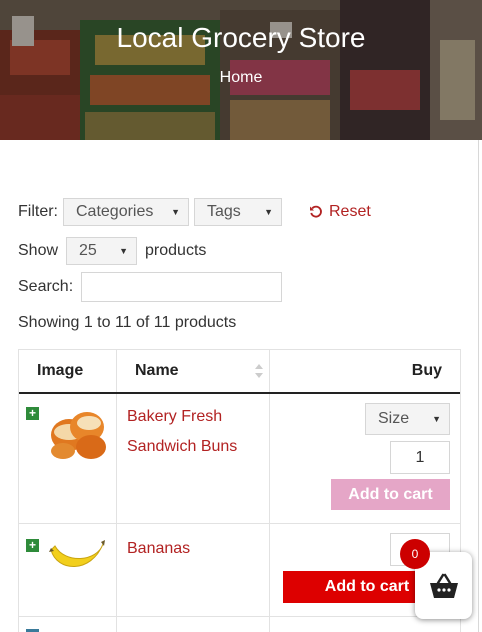  I want to click on buy-cell: Size ▼ 1 Add to cart, so click(365, 458).